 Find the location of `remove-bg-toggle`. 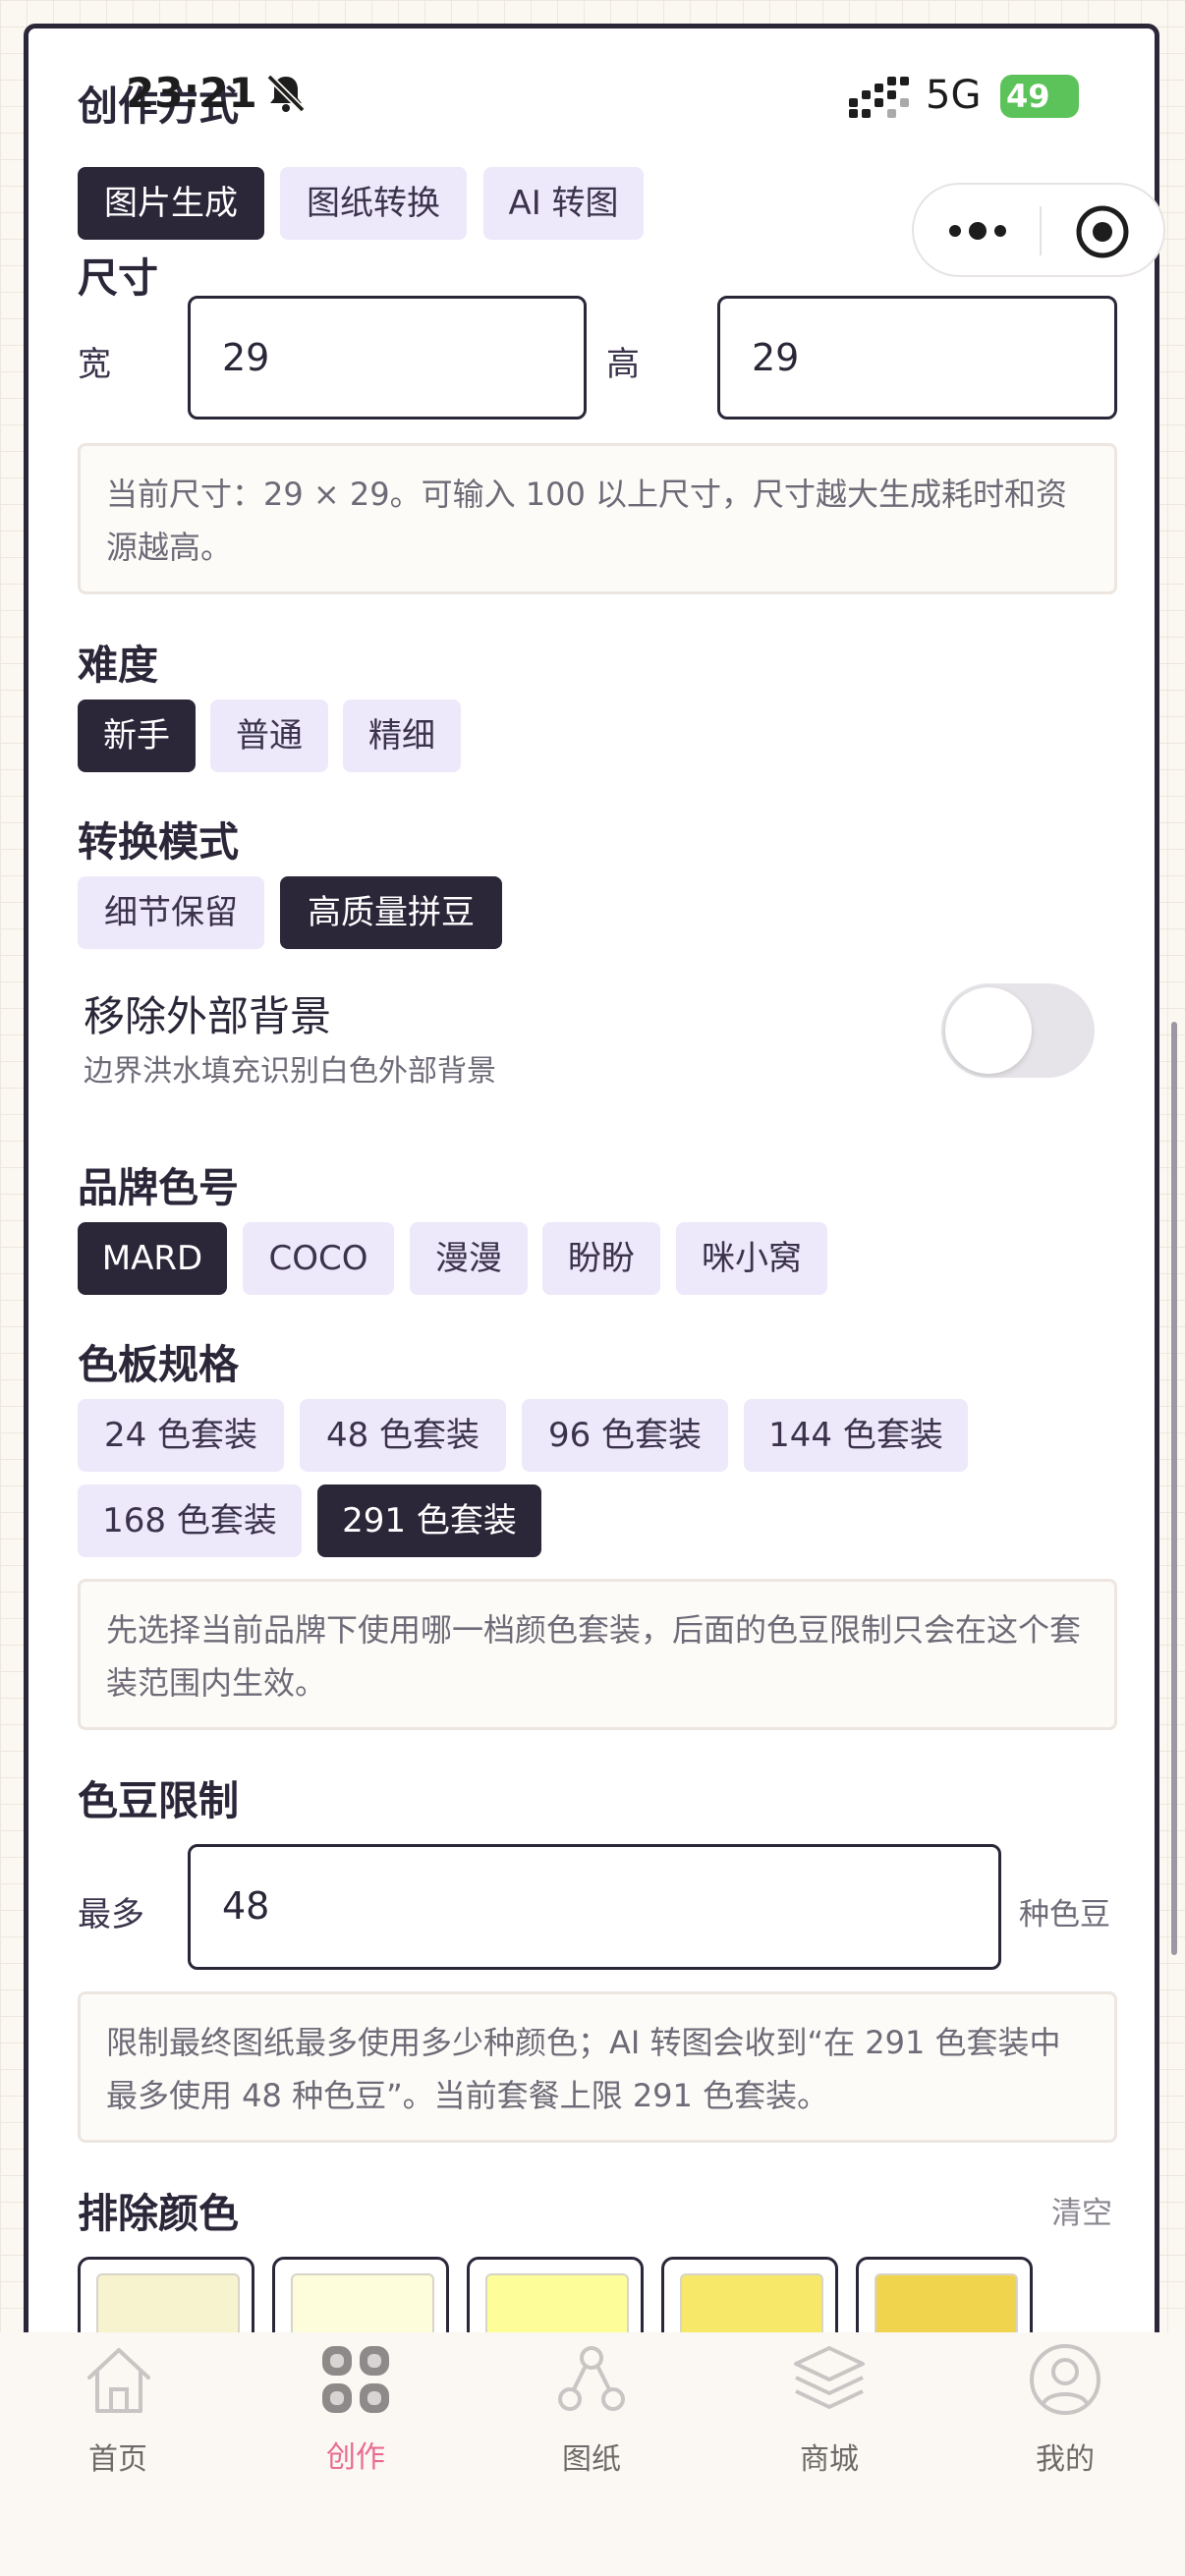

remove-bg-toggle is located at coordinates (1018, 1030).